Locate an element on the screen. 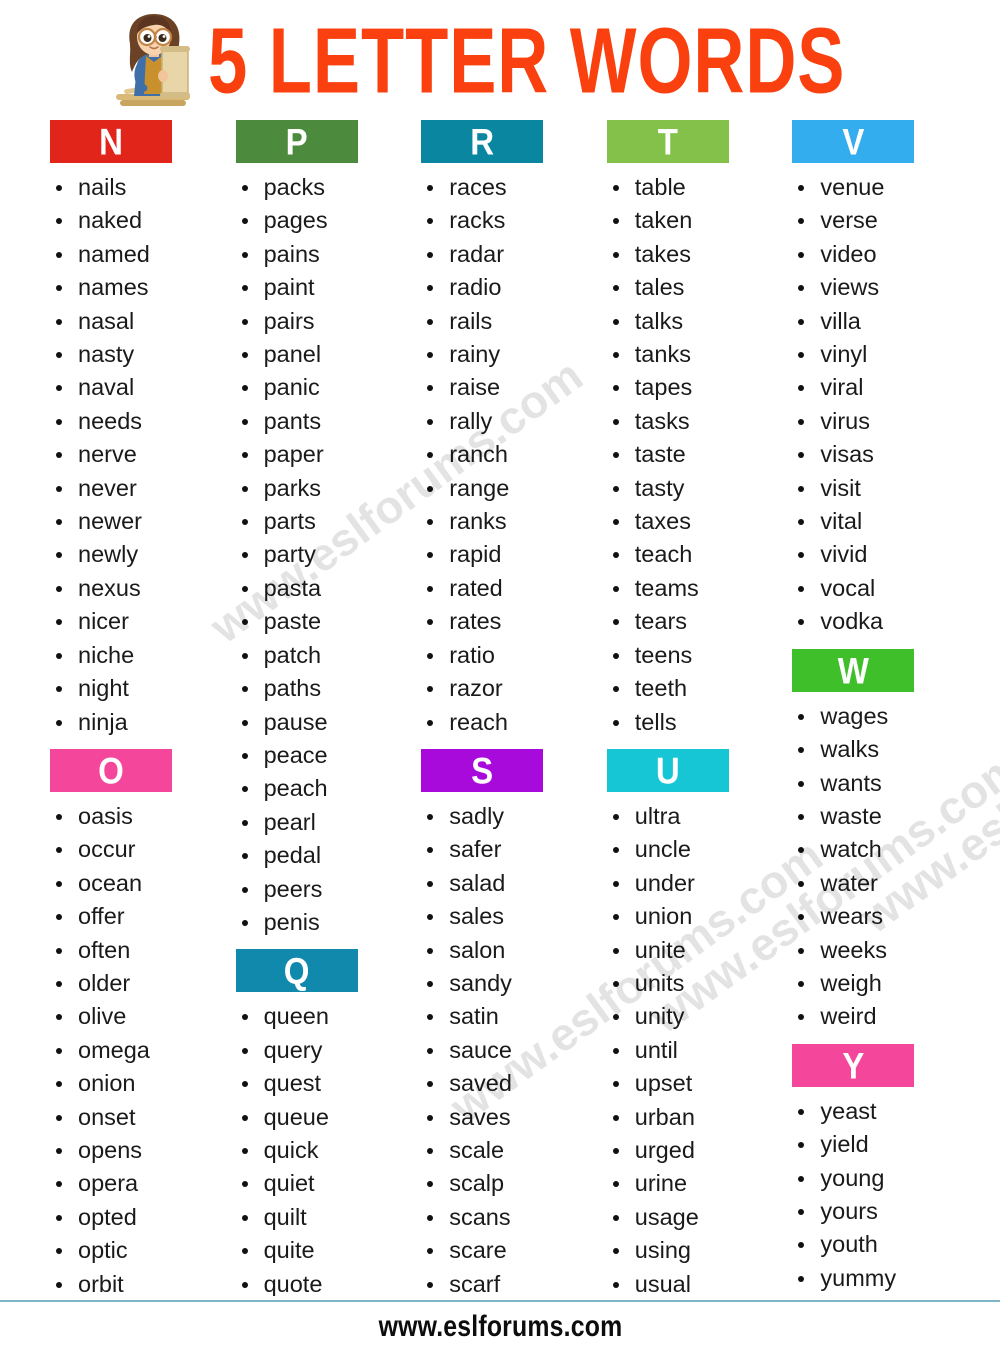  list-item: taste is located at coordinates (687, 454).